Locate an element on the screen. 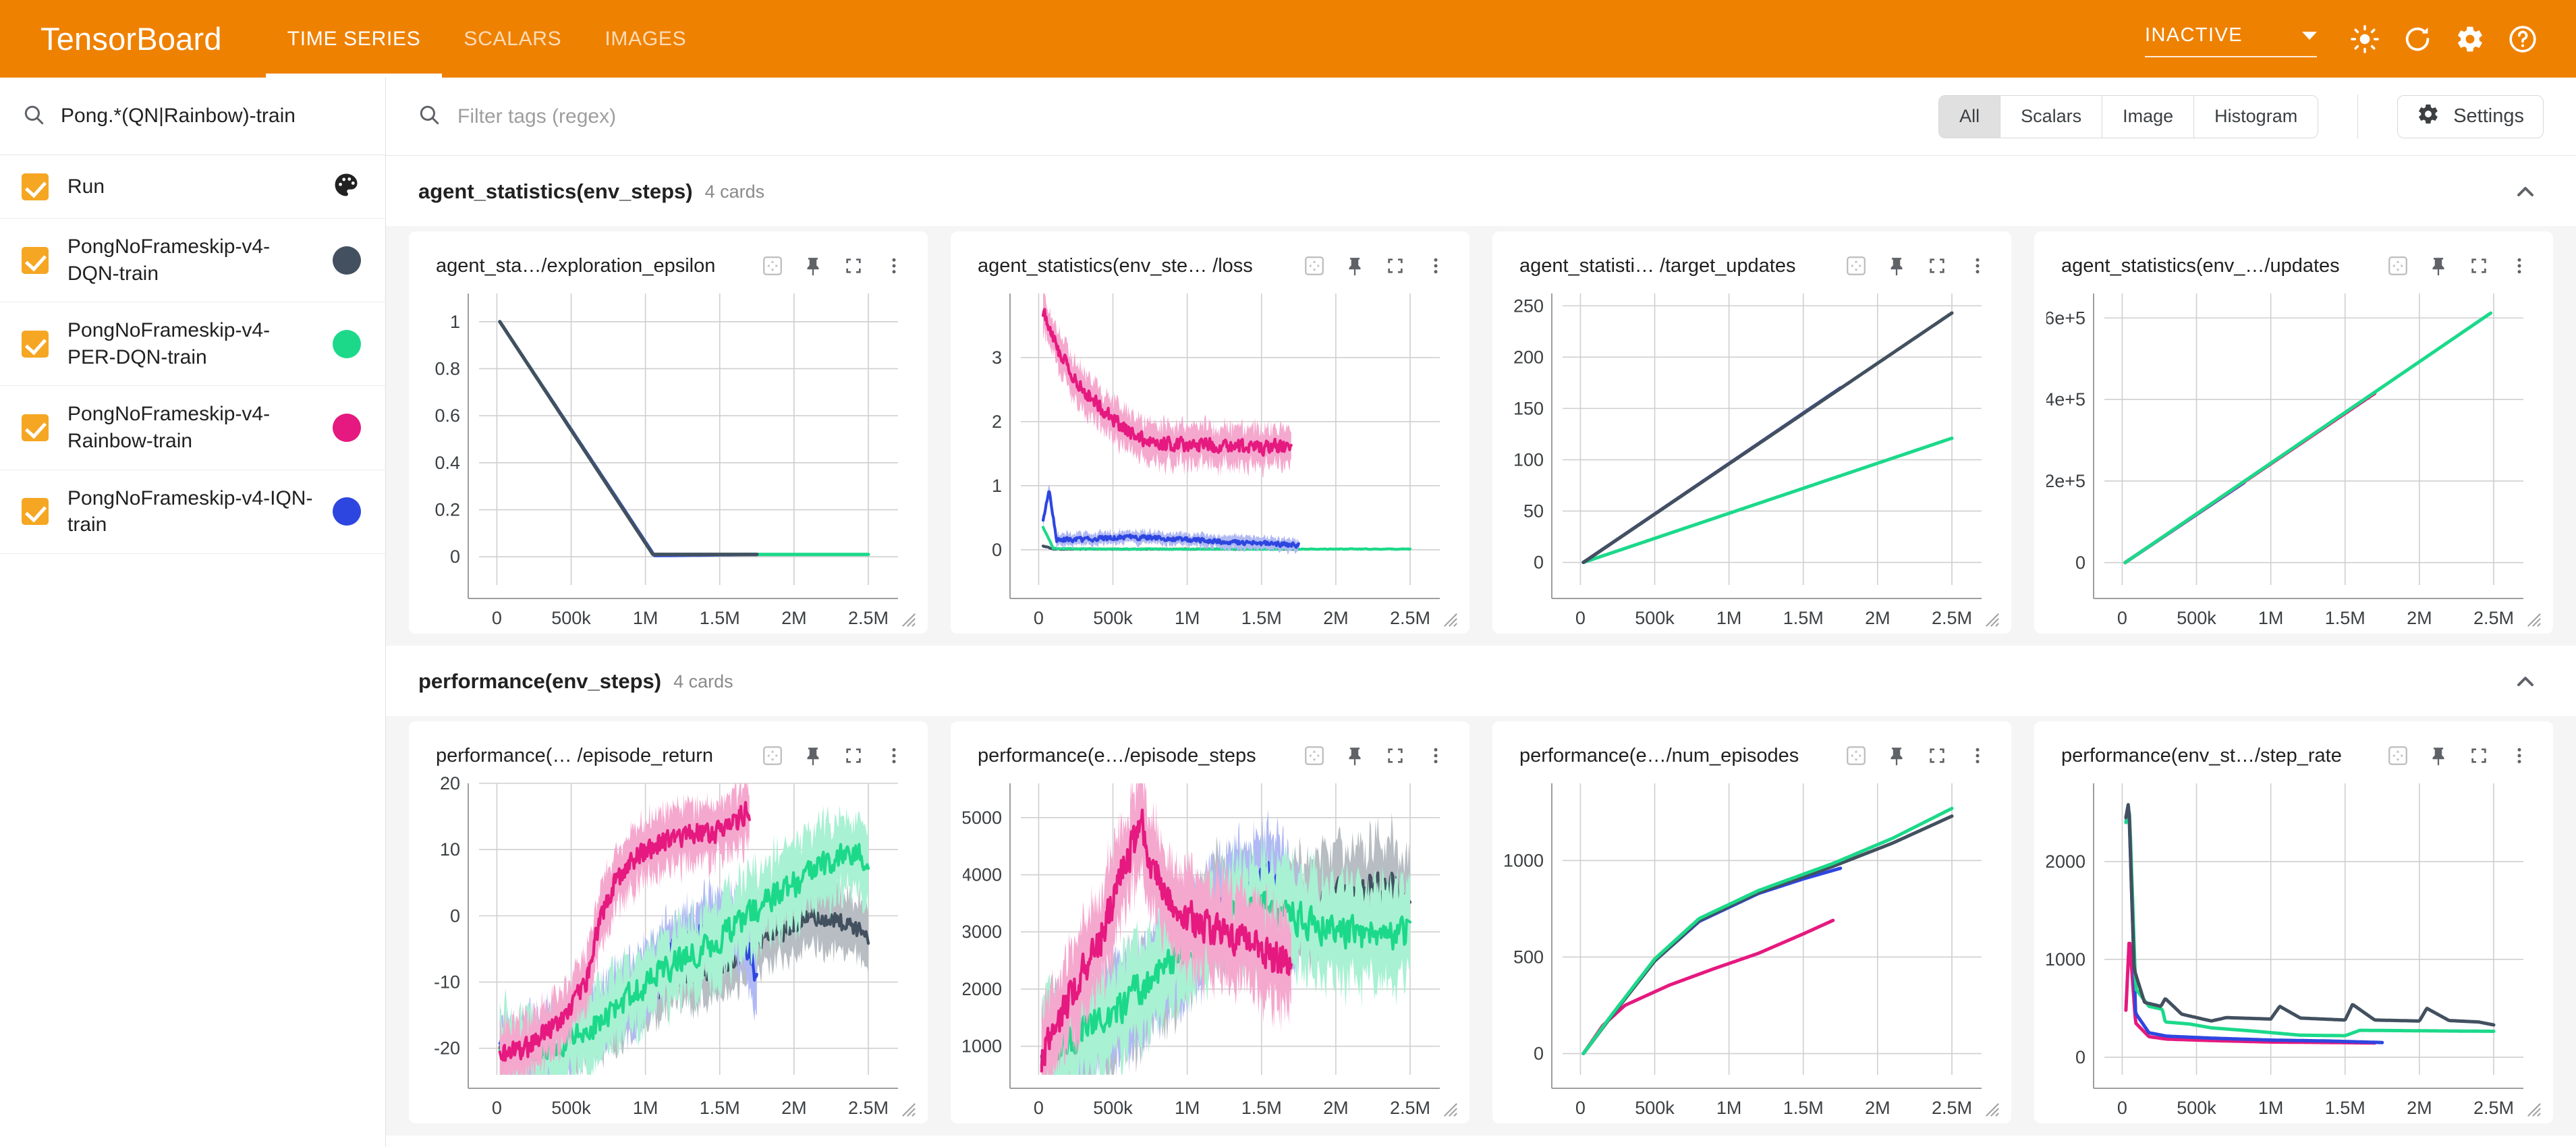 The height and width of the screenshot is (1147, 2576). select-all-runs-checkbox is located at coordinates (35, 186).